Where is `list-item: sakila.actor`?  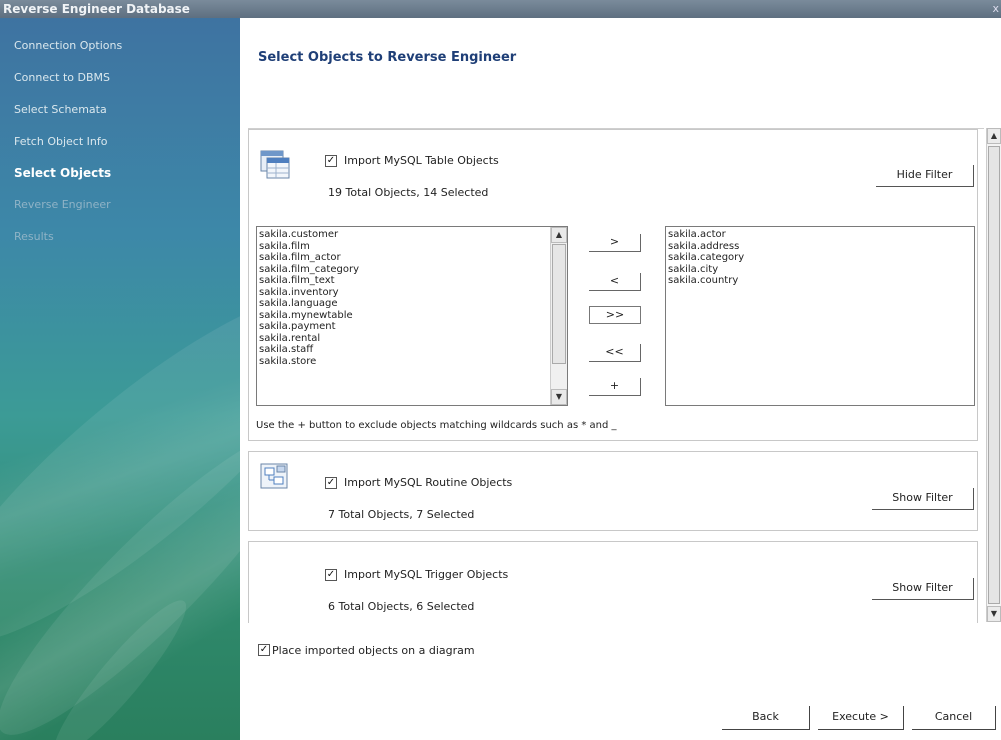
list-item: sakila.actor is located at coordinates (820, 235).